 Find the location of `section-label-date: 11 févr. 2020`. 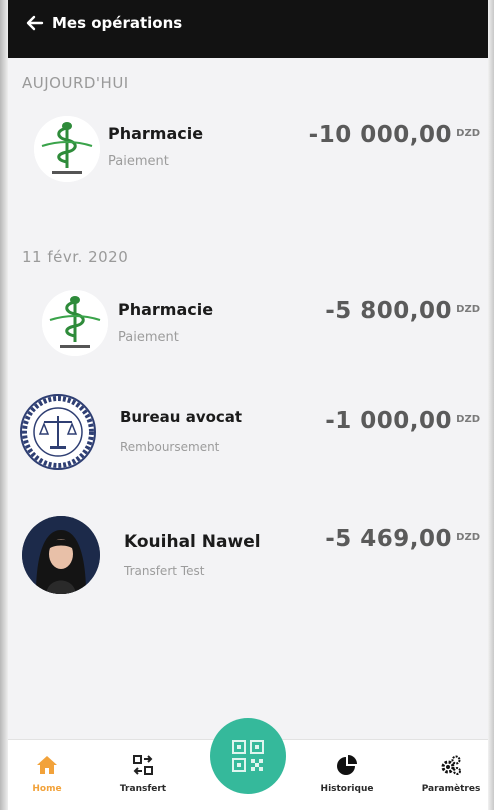

section-label-date: 11 févr. 2020 is located at coordinates (75, 257).